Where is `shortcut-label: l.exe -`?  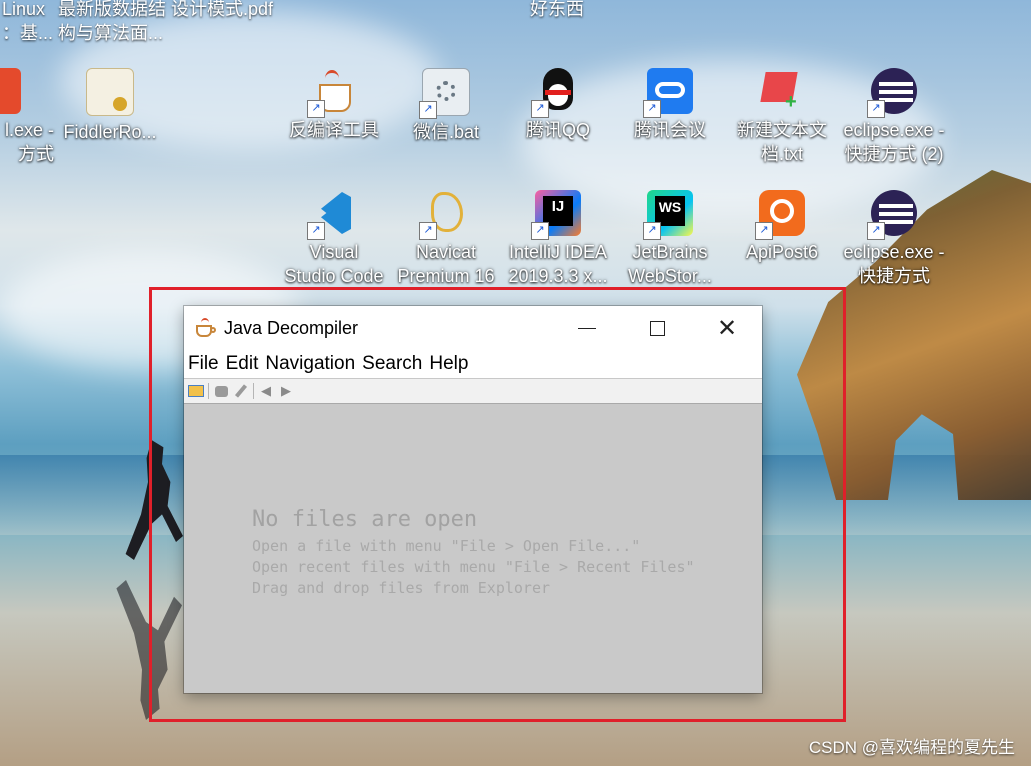
shortcut-label: l.exe - is located at coordinates (29, 130).